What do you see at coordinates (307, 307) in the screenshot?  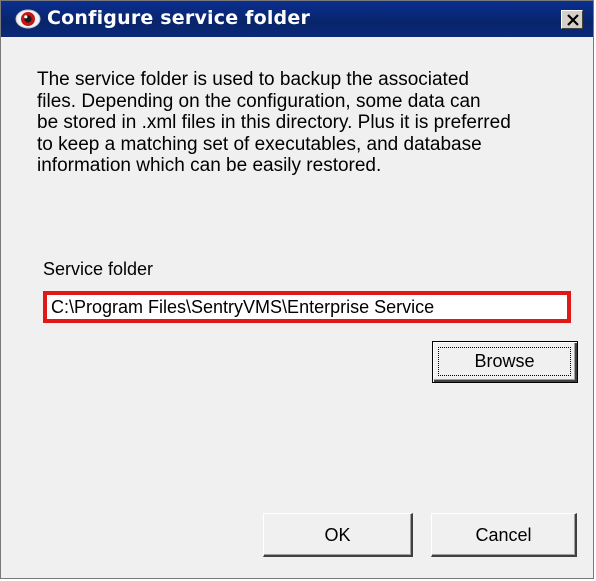 I see `service-folder-input` at bounding box center [307, 307].